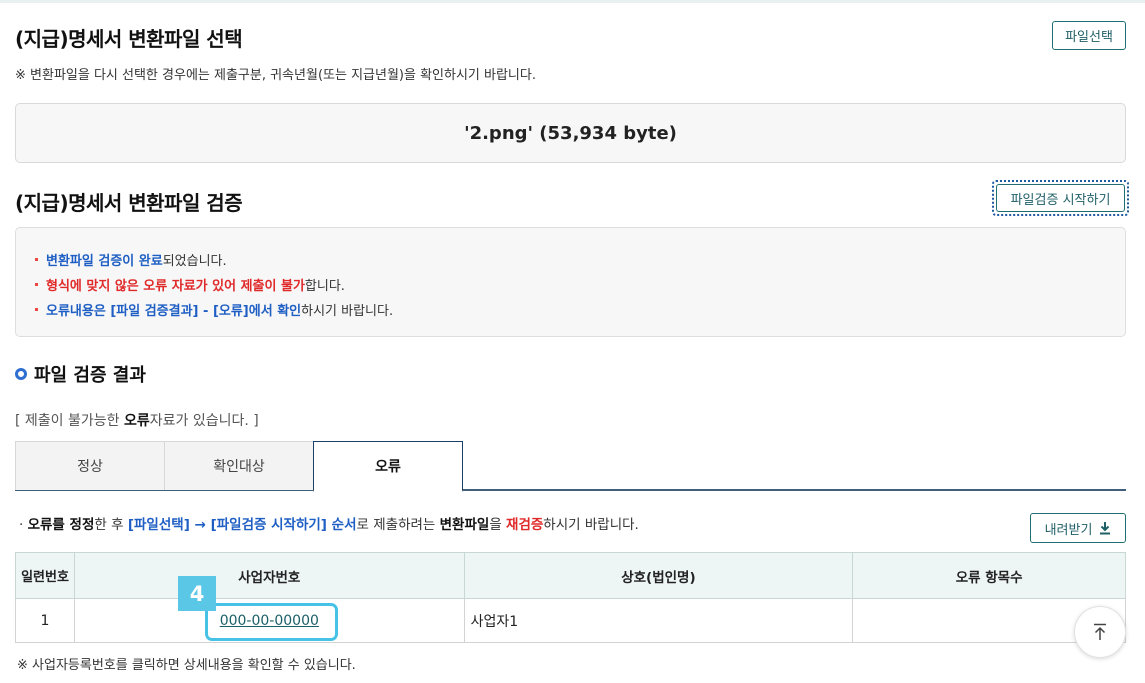  I want to click on result-section-title: 파일 검증 결과, so click(80, 374).